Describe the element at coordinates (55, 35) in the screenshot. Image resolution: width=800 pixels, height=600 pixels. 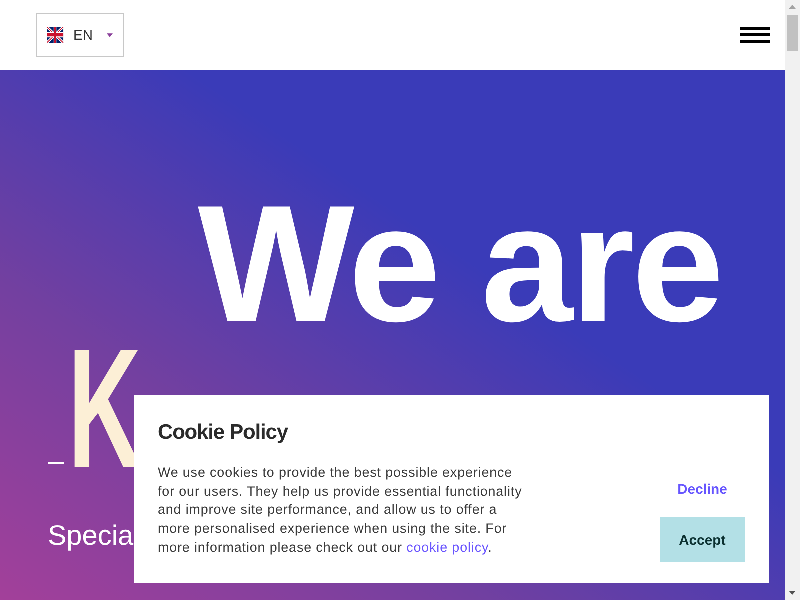
I see `flag-icon` at that location.